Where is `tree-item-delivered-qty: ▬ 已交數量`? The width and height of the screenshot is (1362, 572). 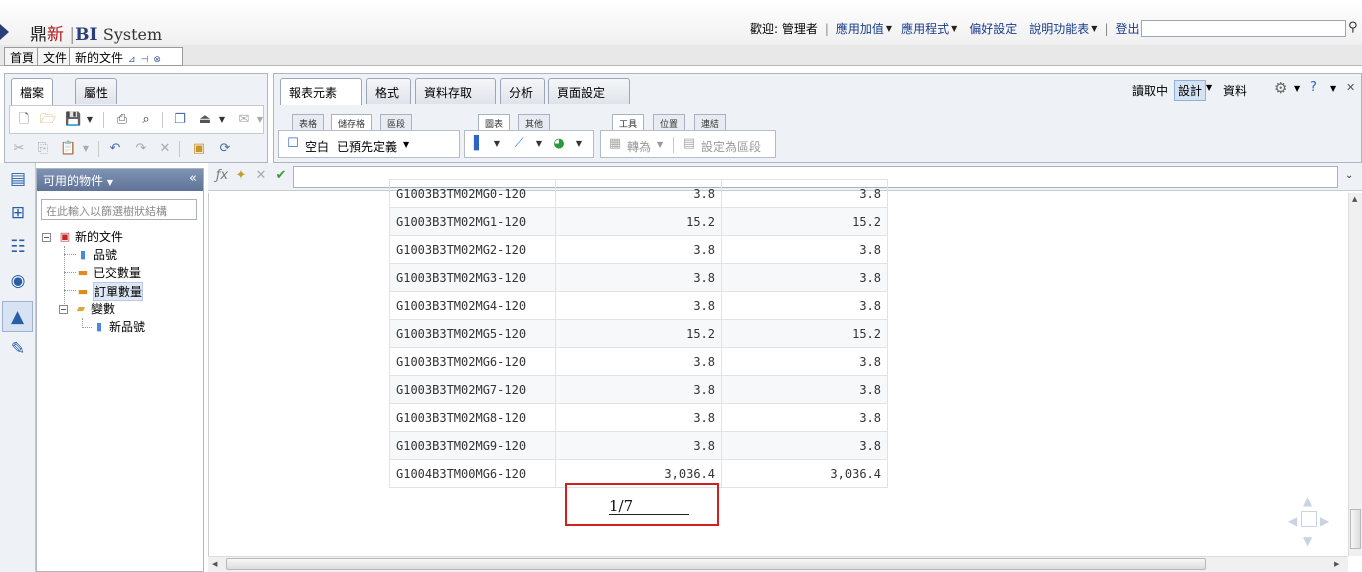
tree-item-delivered-qty: ▬ 已交數量 is located at coordinates (108, 272).